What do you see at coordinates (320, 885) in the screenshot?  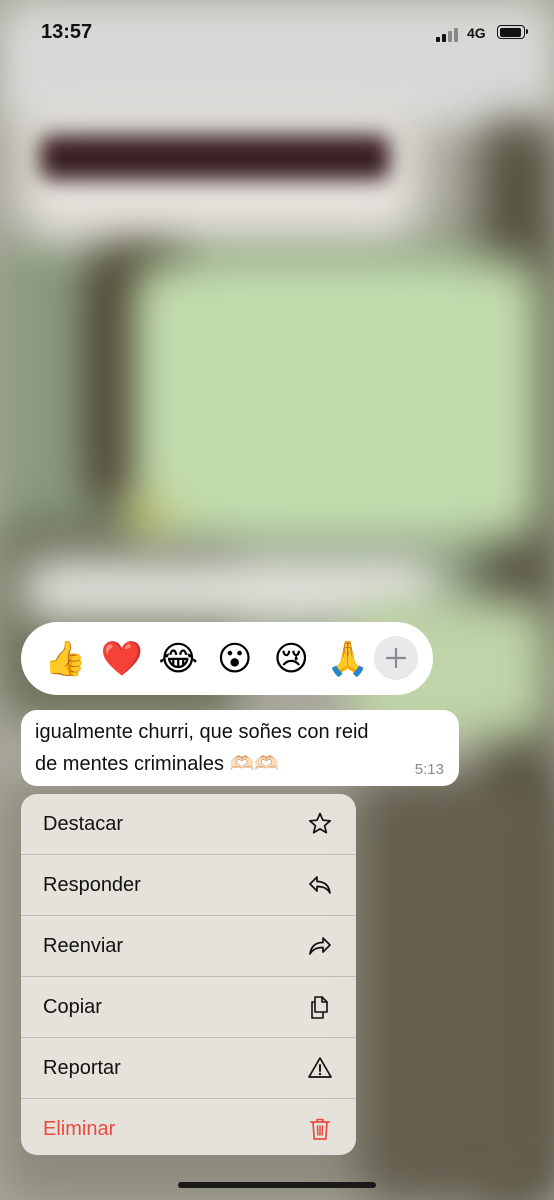 I see `reply-icon` at bounding box center [320, 885].